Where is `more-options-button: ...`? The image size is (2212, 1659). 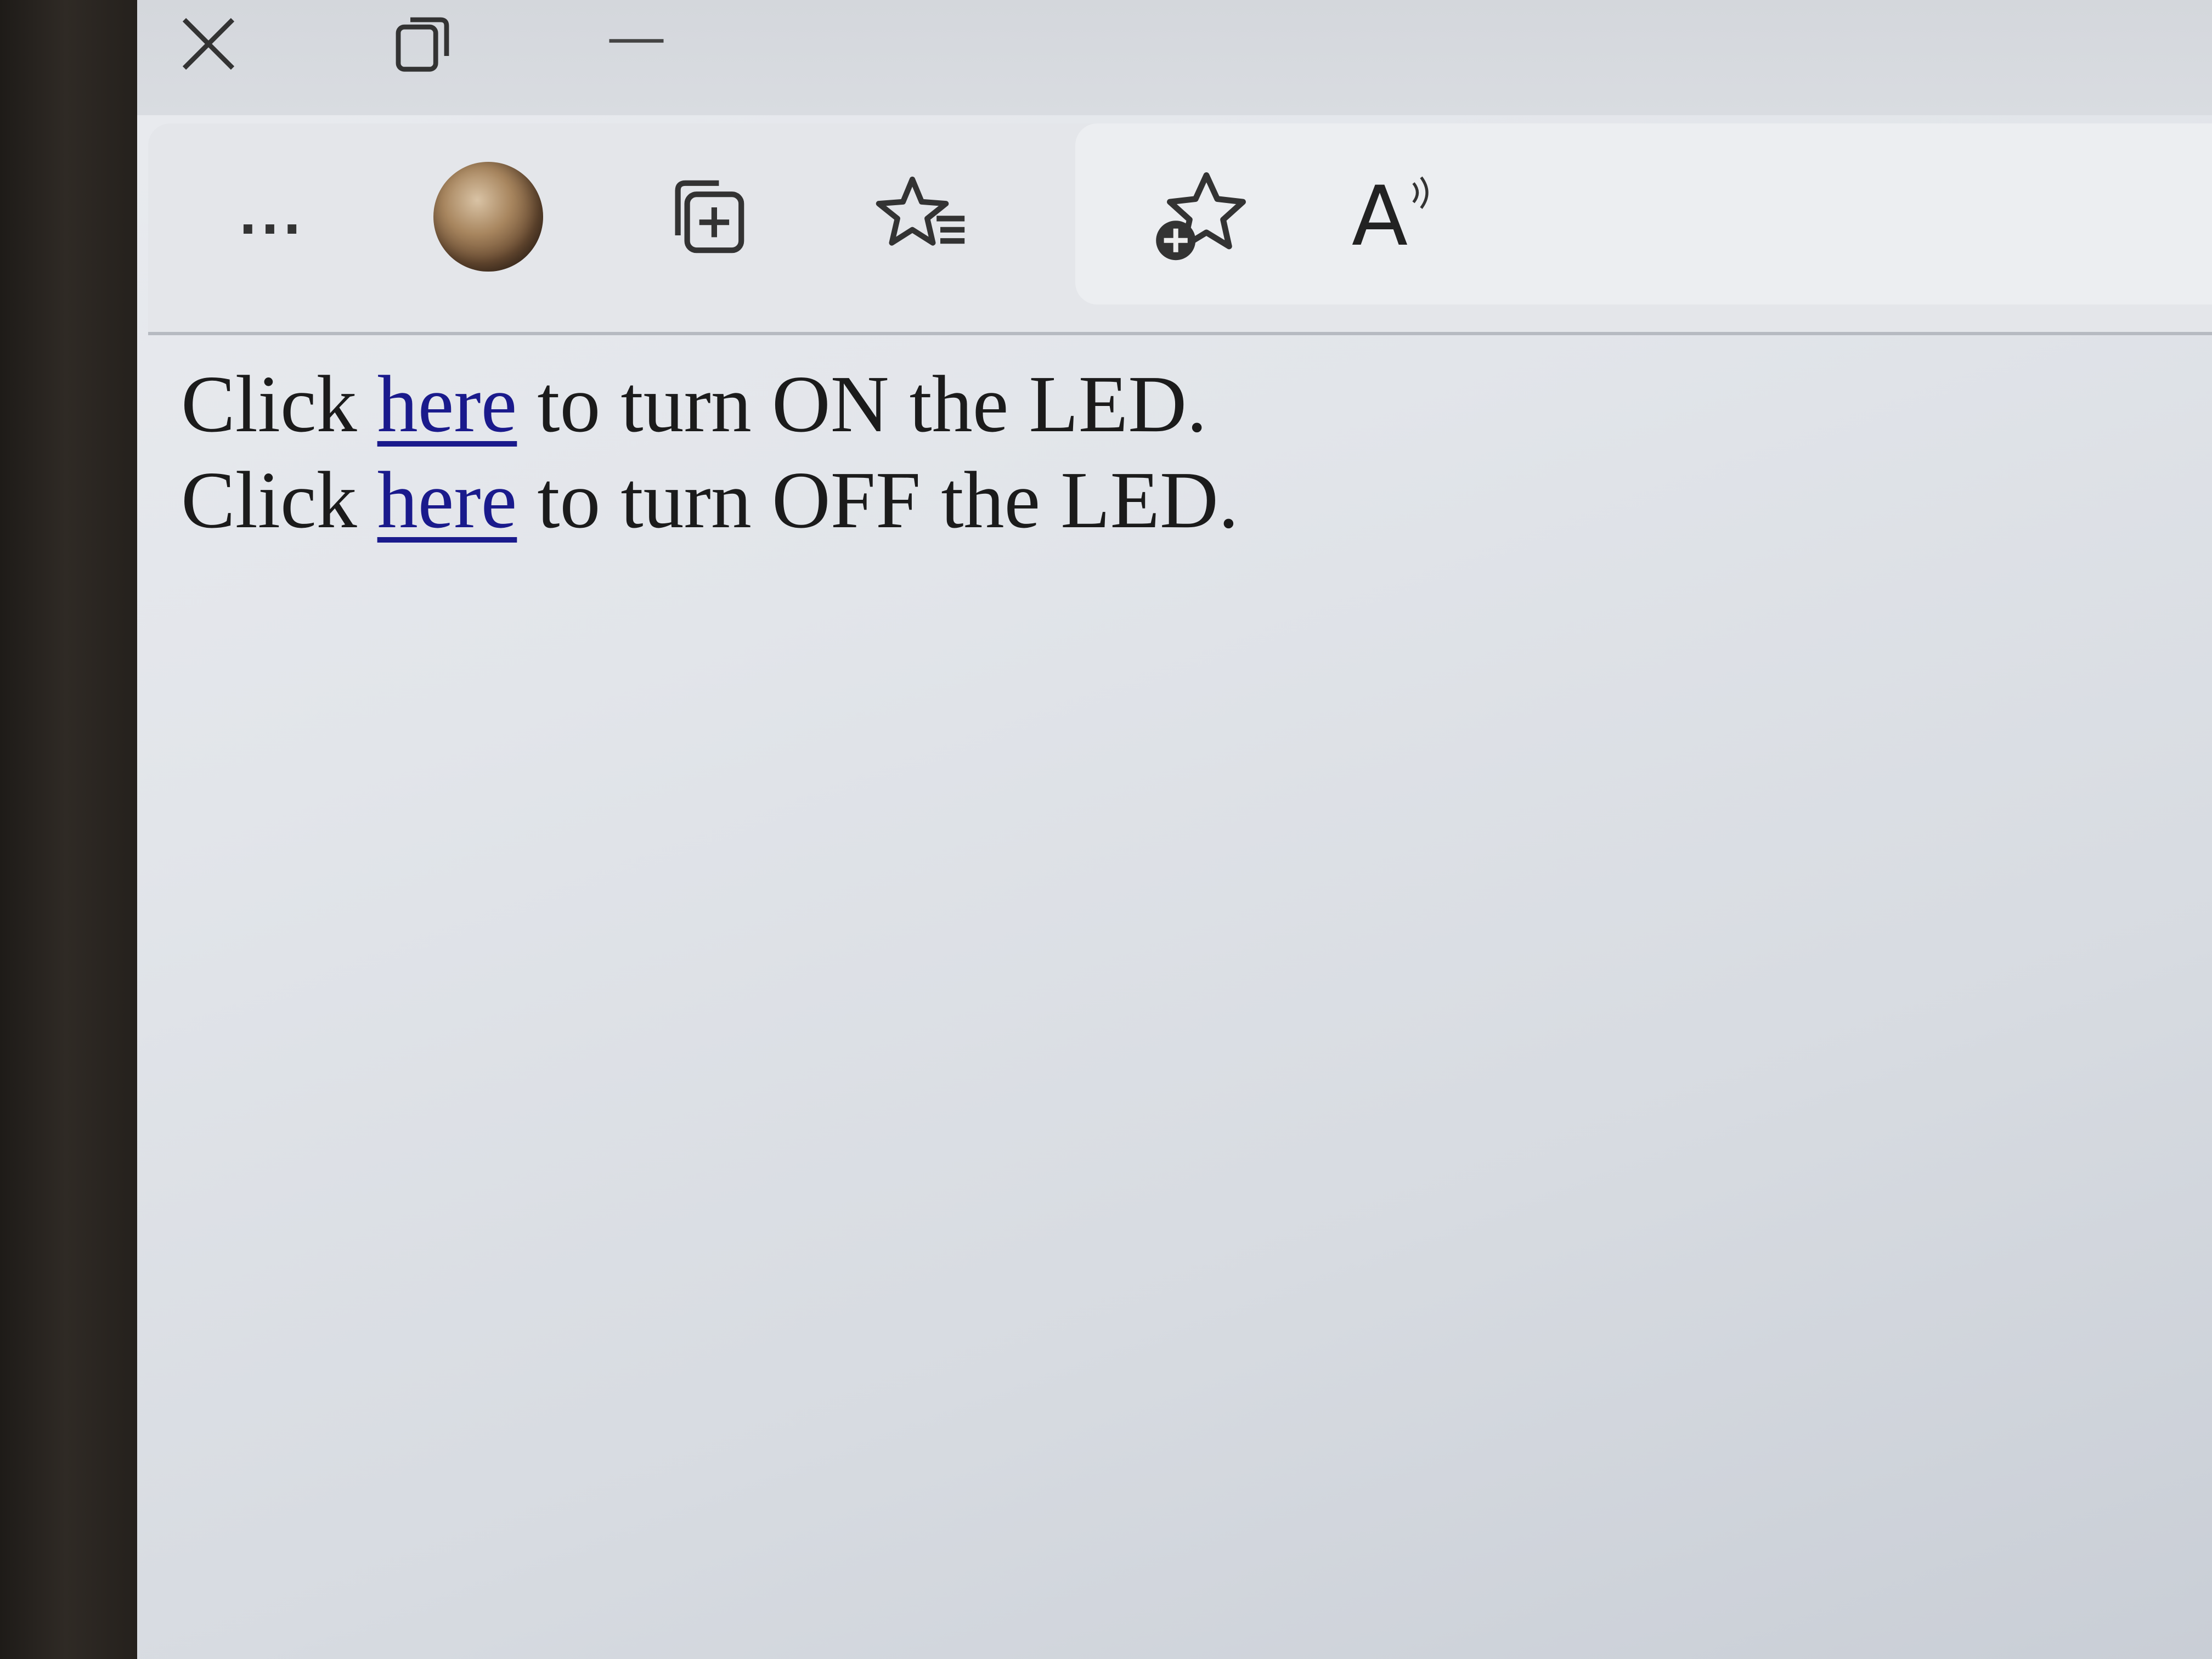
more-options-button: ... is located at coordinates (271, 216).